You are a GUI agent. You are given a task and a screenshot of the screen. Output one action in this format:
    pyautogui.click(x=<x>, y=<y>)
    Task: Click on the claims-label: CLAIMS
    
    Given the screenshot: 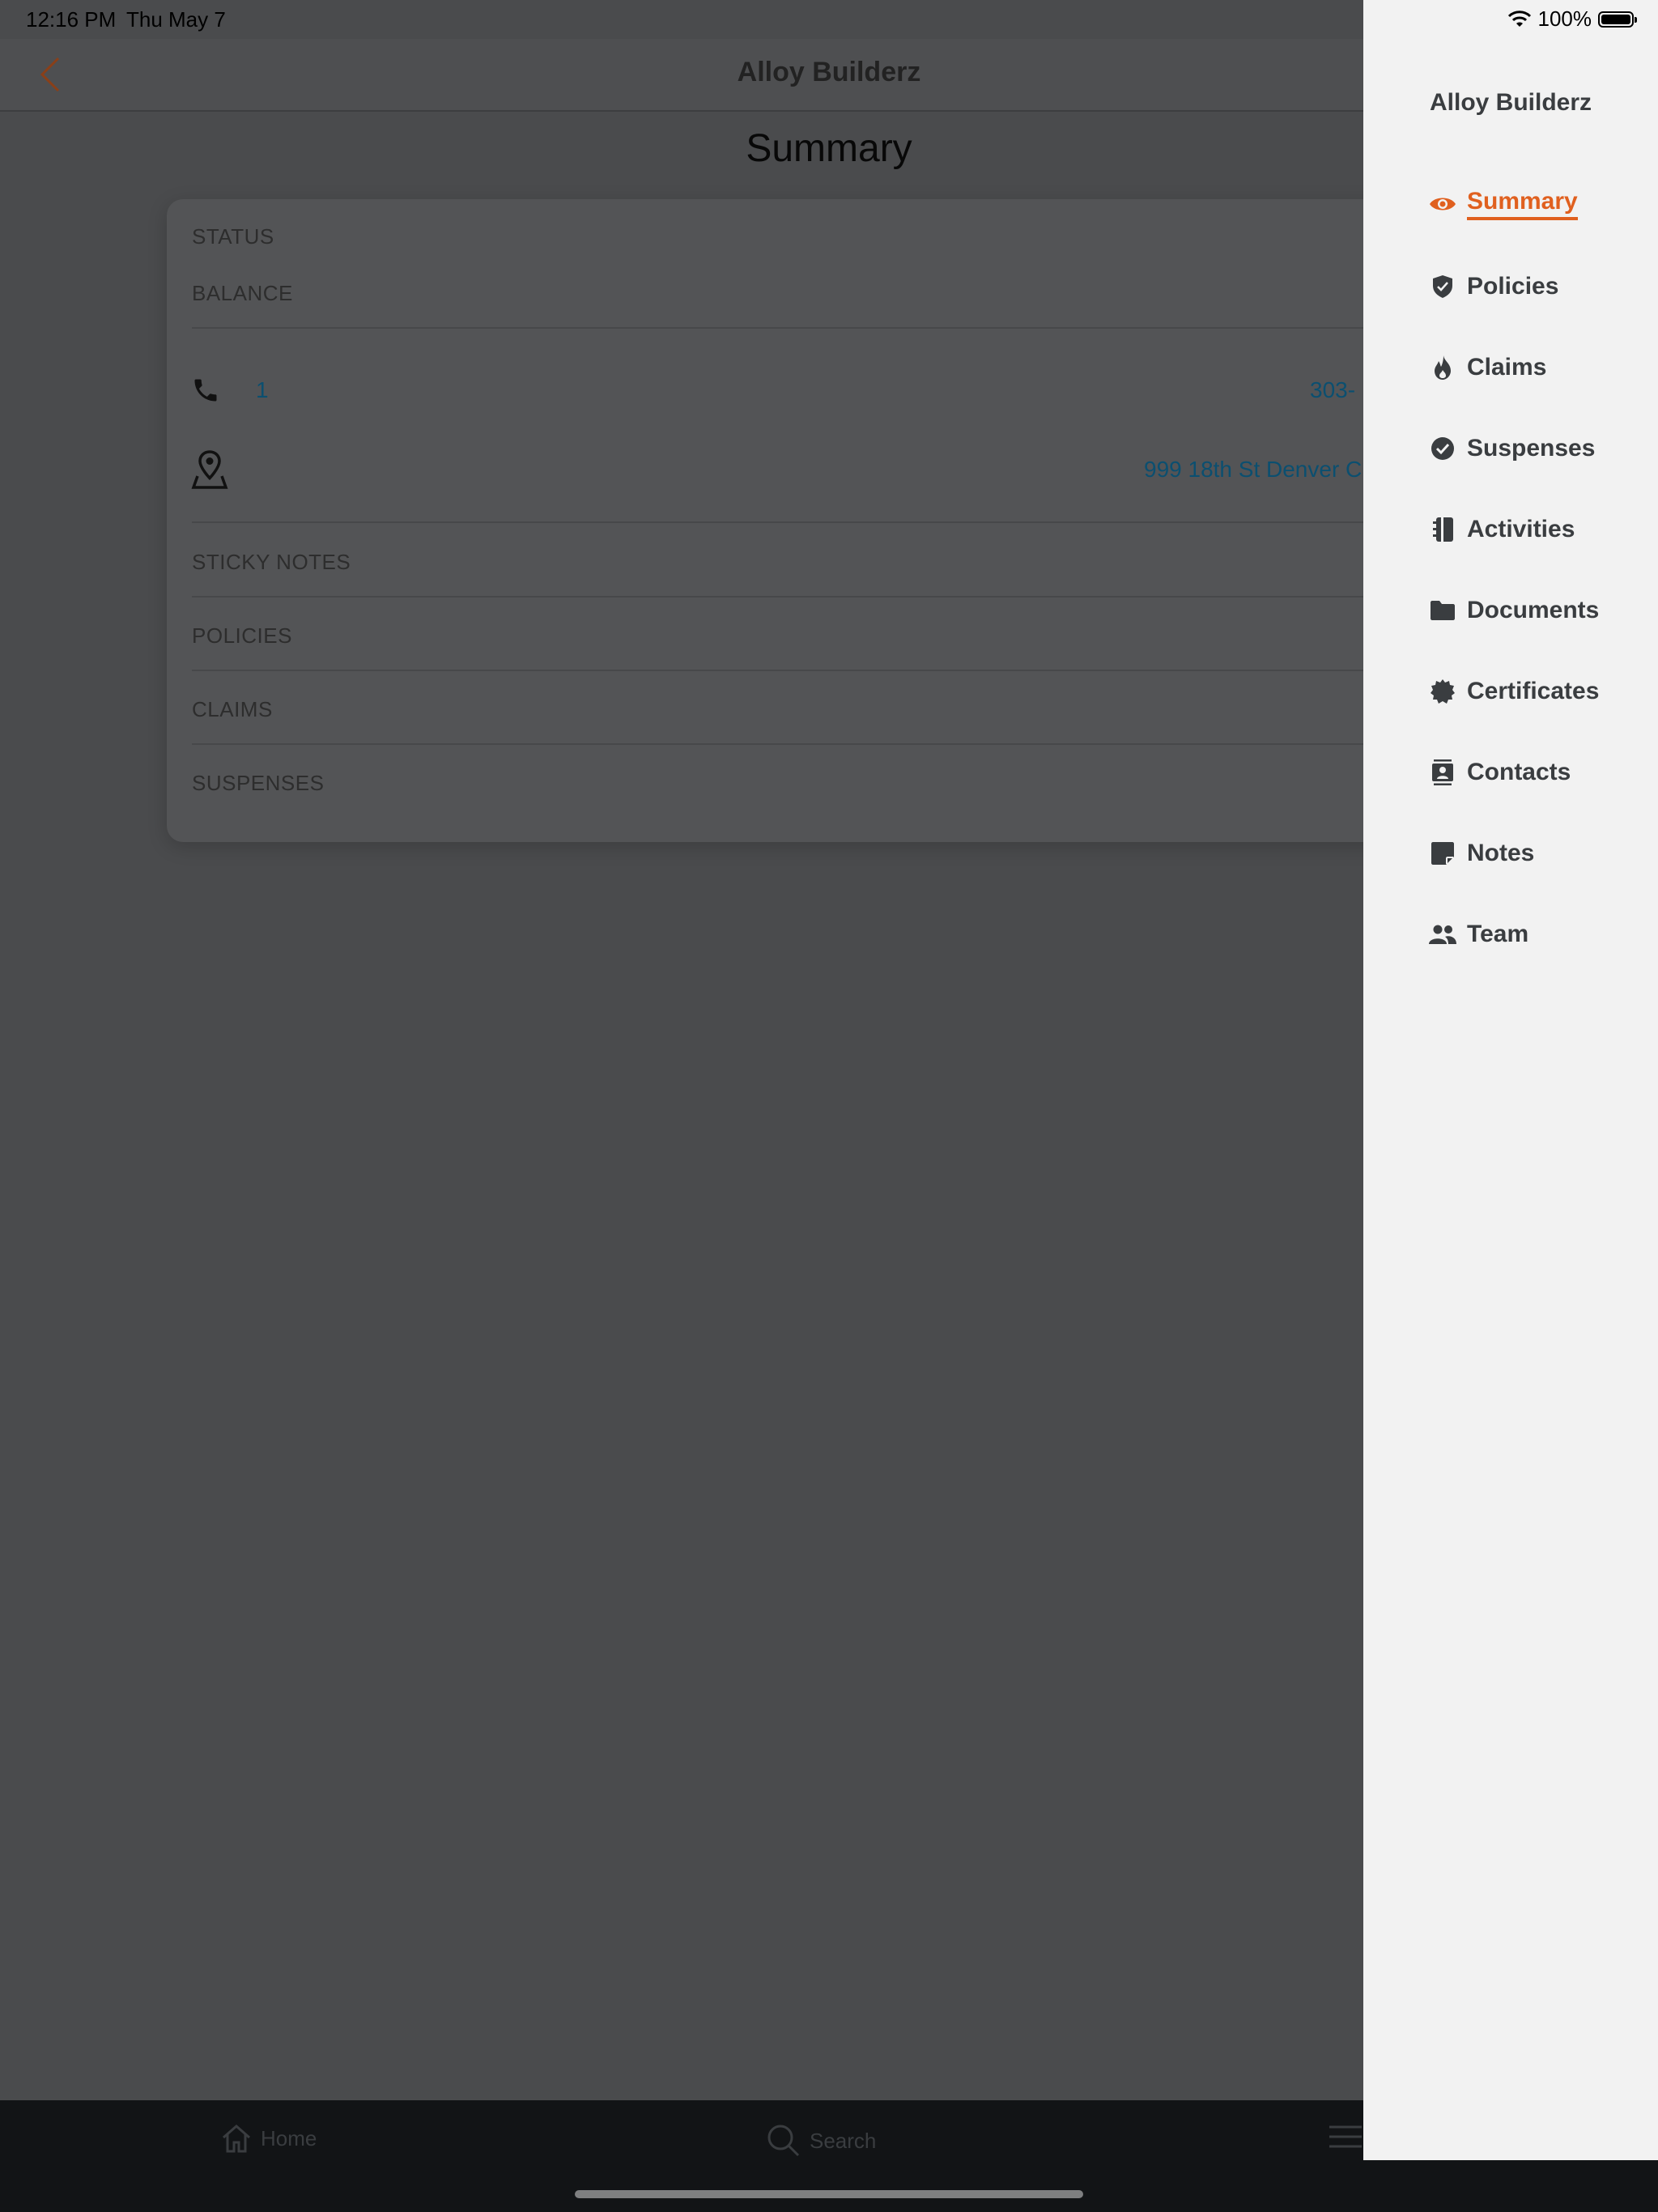 What is the action you would take?
    pyautogui.click(x=232, y=710)
    